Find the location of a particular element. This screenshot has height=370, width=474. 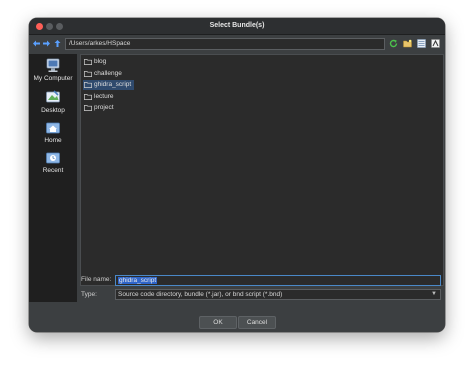

details-view-button is located at coordinates (435, 43).